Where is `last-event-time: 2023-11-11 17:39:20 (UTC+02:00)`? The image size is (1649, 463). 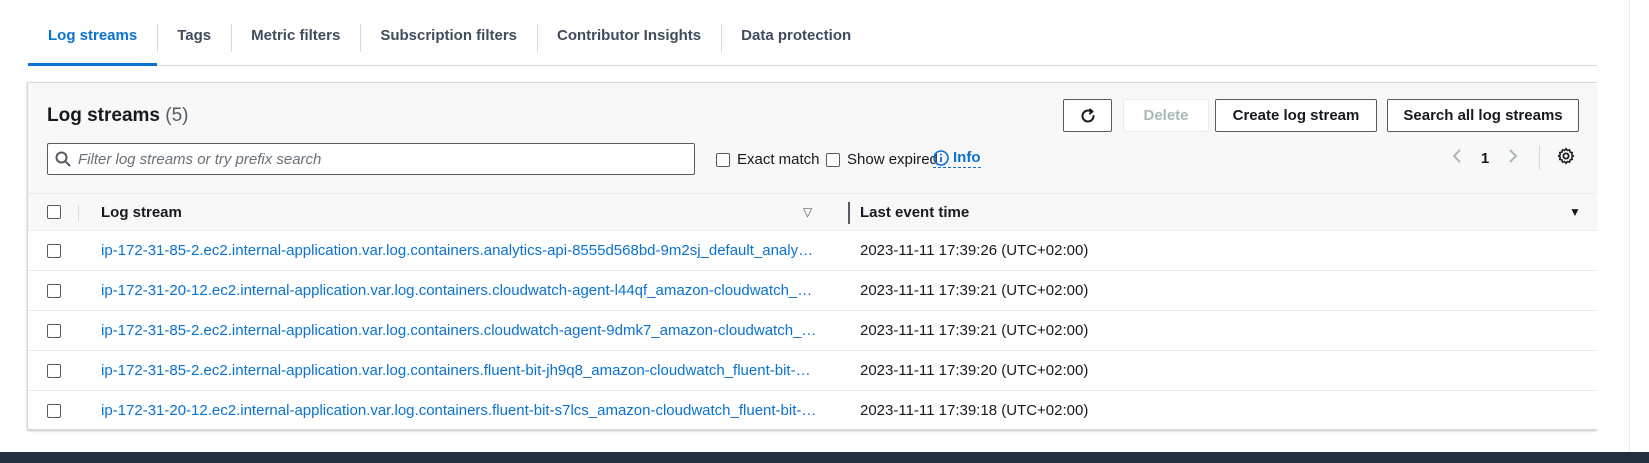
last-event-time: 2023-11-11 17:39:20 (UTC+02:00) is located at coordinates (974, 370).